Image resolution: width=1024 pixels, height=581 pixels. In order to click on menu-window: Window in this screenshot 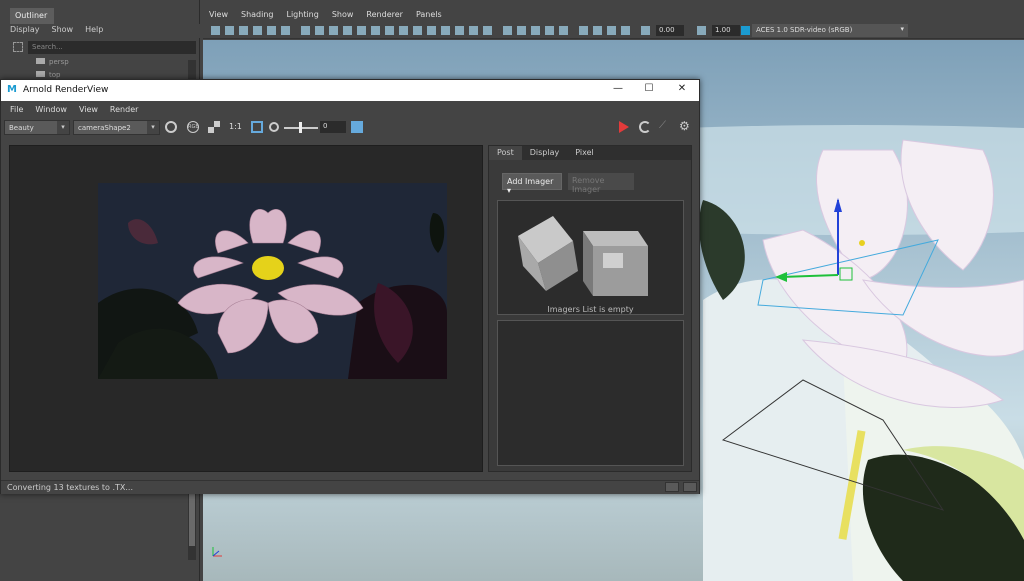, I will do `click(51, 109)`.